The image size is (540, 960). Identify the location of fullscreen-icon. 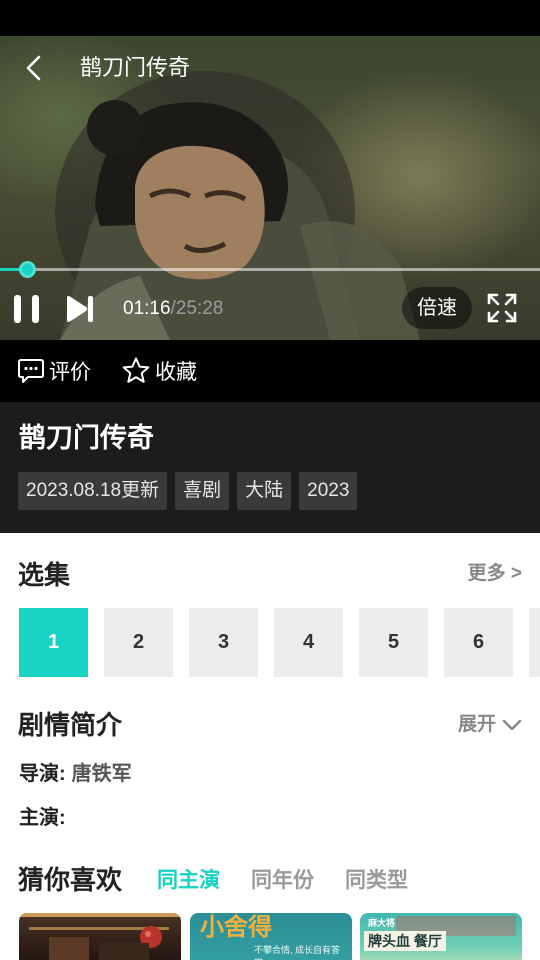
(502, 308).